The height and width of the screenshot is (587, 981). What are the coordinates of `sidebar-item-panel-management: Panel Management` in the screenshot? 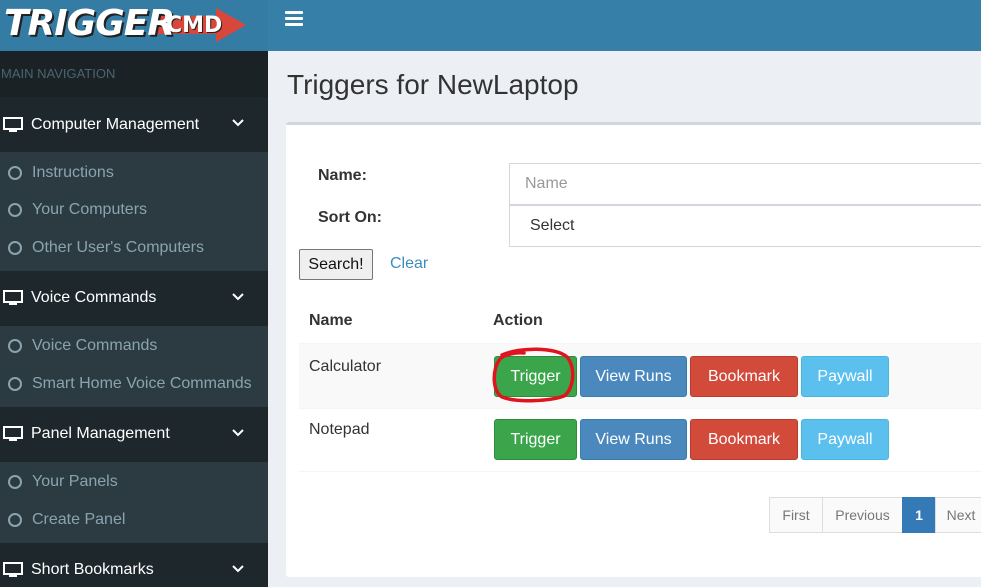 It's located at (134, 434).